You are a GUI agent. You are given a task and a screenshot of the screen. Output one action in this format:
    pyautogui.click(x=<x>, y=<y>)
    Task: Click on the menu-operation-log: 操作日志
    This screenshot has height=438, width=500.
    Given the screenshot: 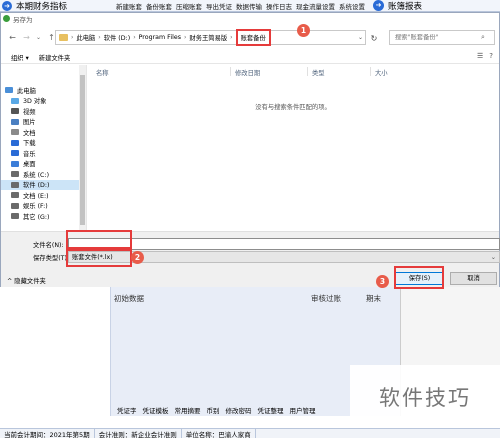 What is the action you would take?
    pyautogui.click(x=279, y=6)
    